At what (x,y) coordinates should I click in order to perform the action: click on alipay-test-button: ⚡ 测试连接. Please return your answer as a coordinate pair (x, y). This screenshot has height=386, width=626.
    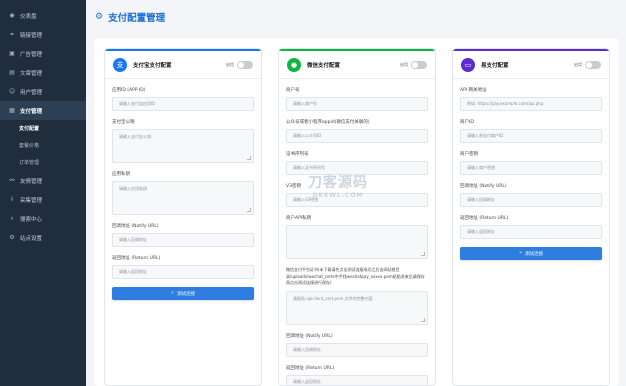
    Looking at the image, I should click on (183, 293).